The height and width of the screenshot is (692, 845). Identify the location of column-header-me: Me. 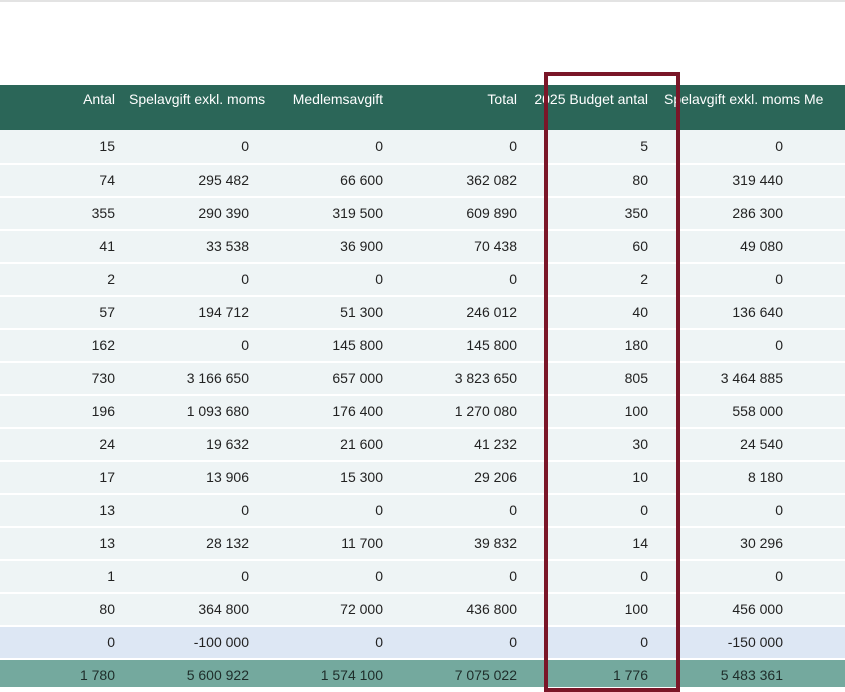
(814, 99).